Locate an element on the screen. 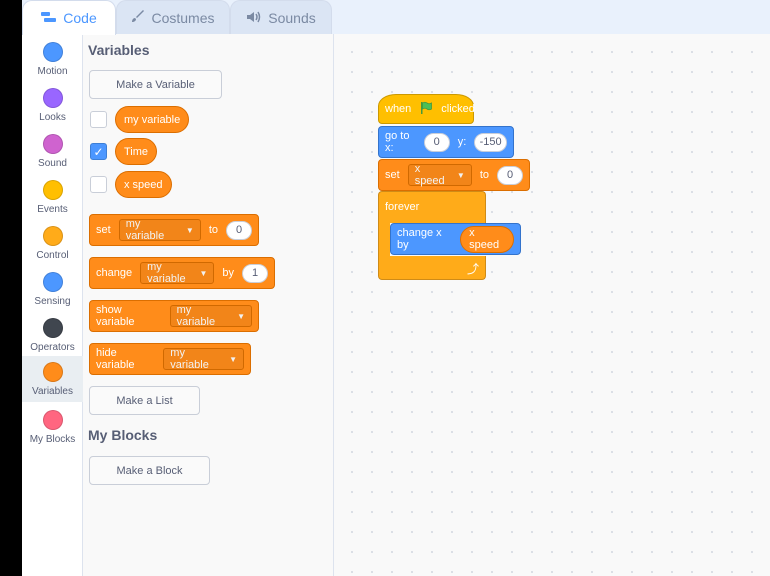  category-sensing: Sensing is located at coordinates (52, 289).